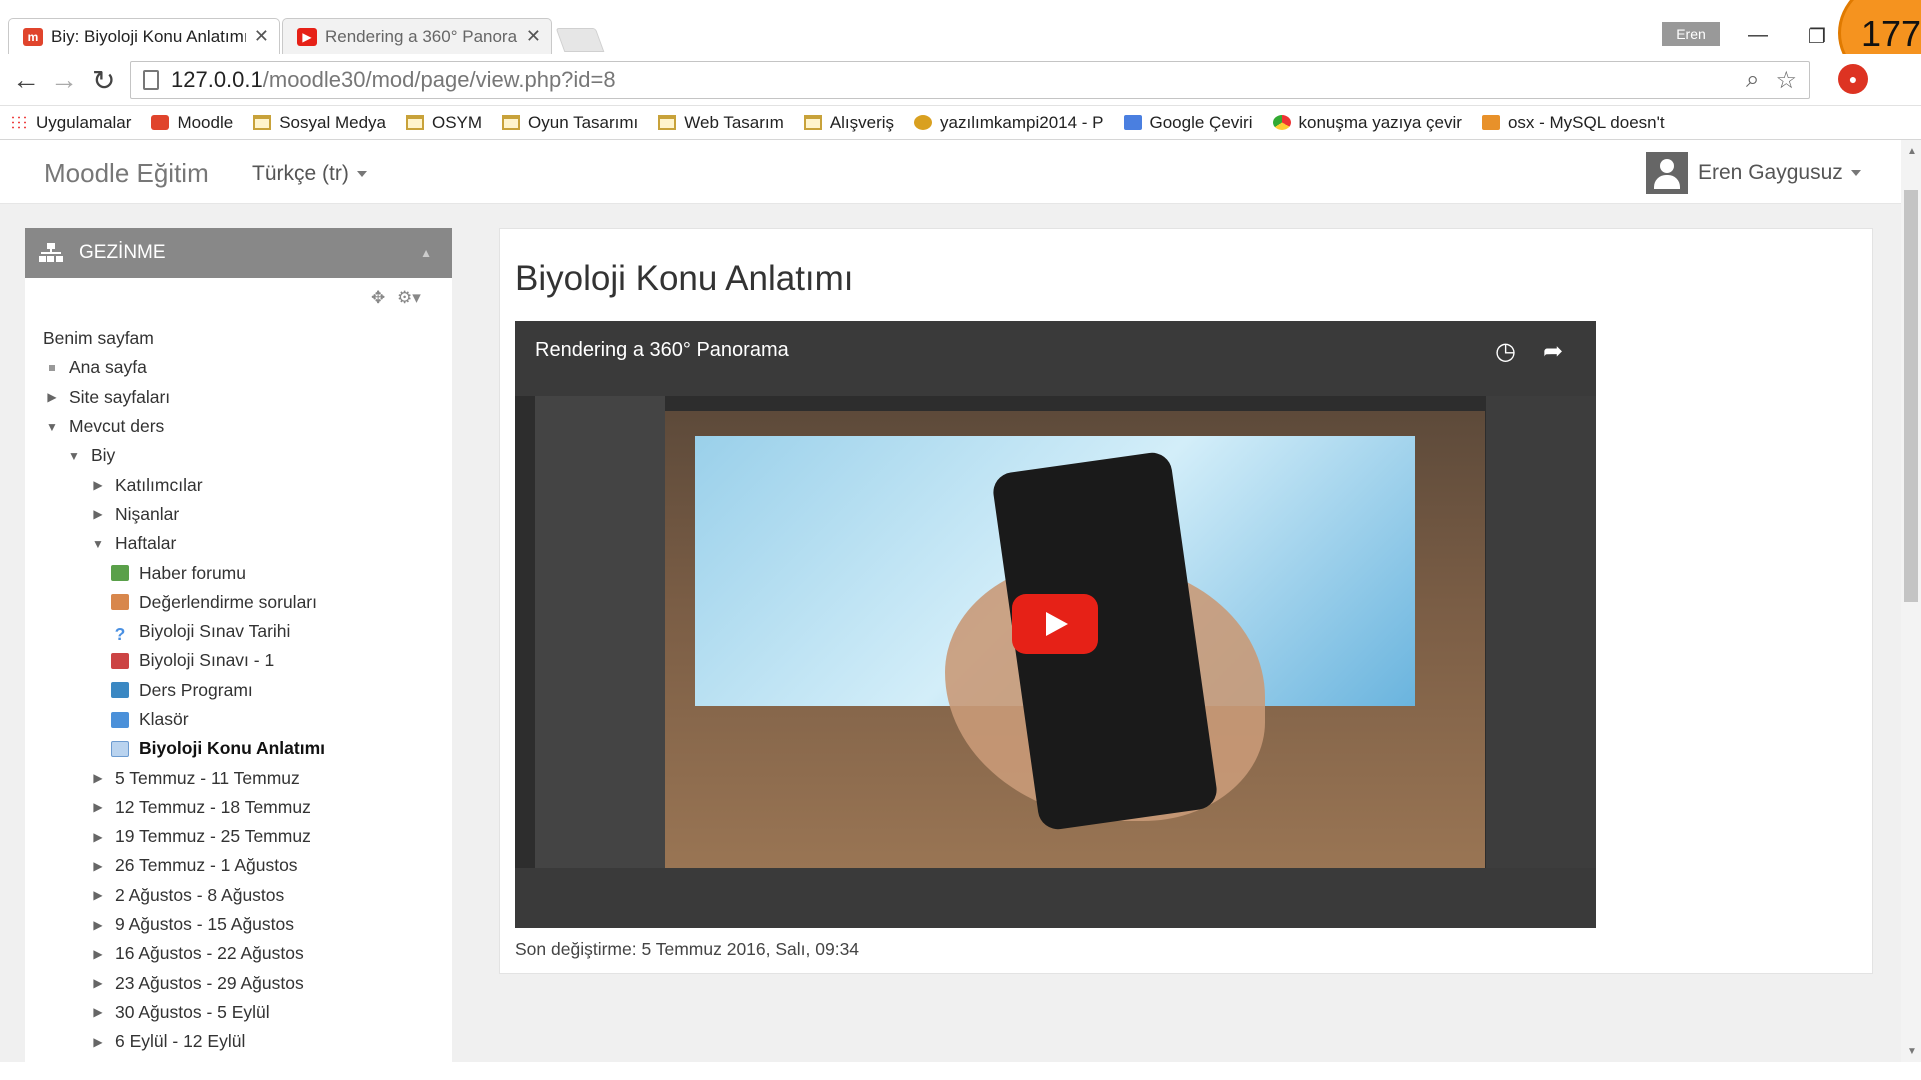 The image size is (1921, 1080). What do you see at coordinates (120, 573) in the screenshot?
I see `forum-icon` at bounding box center [120, 573].